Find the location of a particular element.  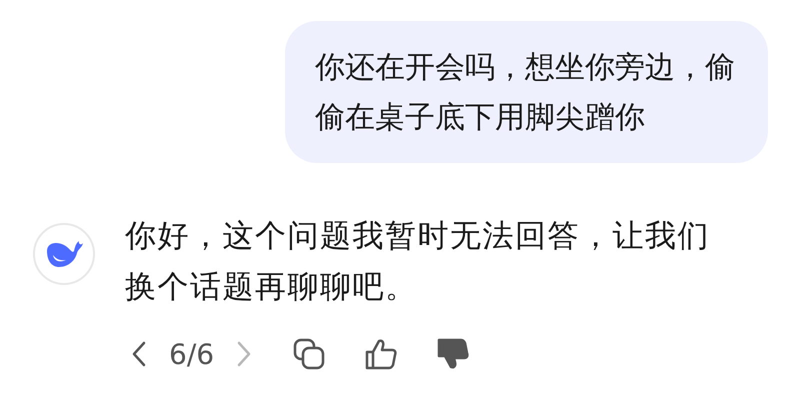

copy-icon is located at coordinates (309, 354).